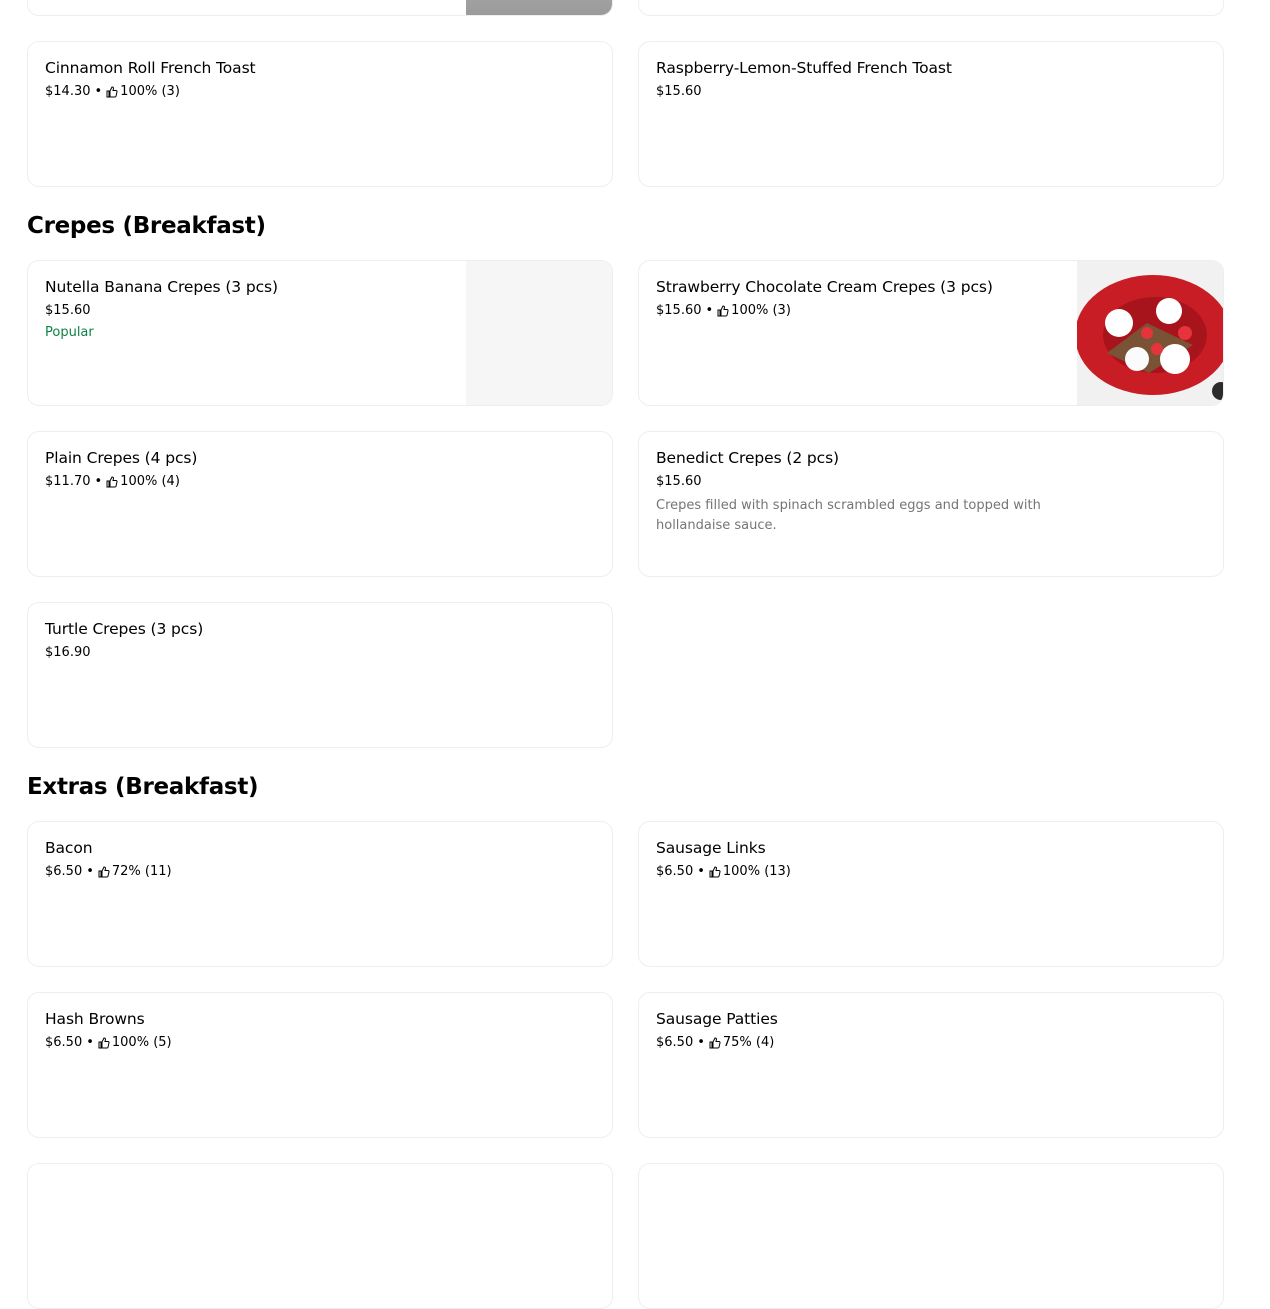 The image size is (1270, 1309). Describe the element at coordinates (320, 92) in the screenshot. I see `item-meta: $14.30 • 100% (3)` at that location.